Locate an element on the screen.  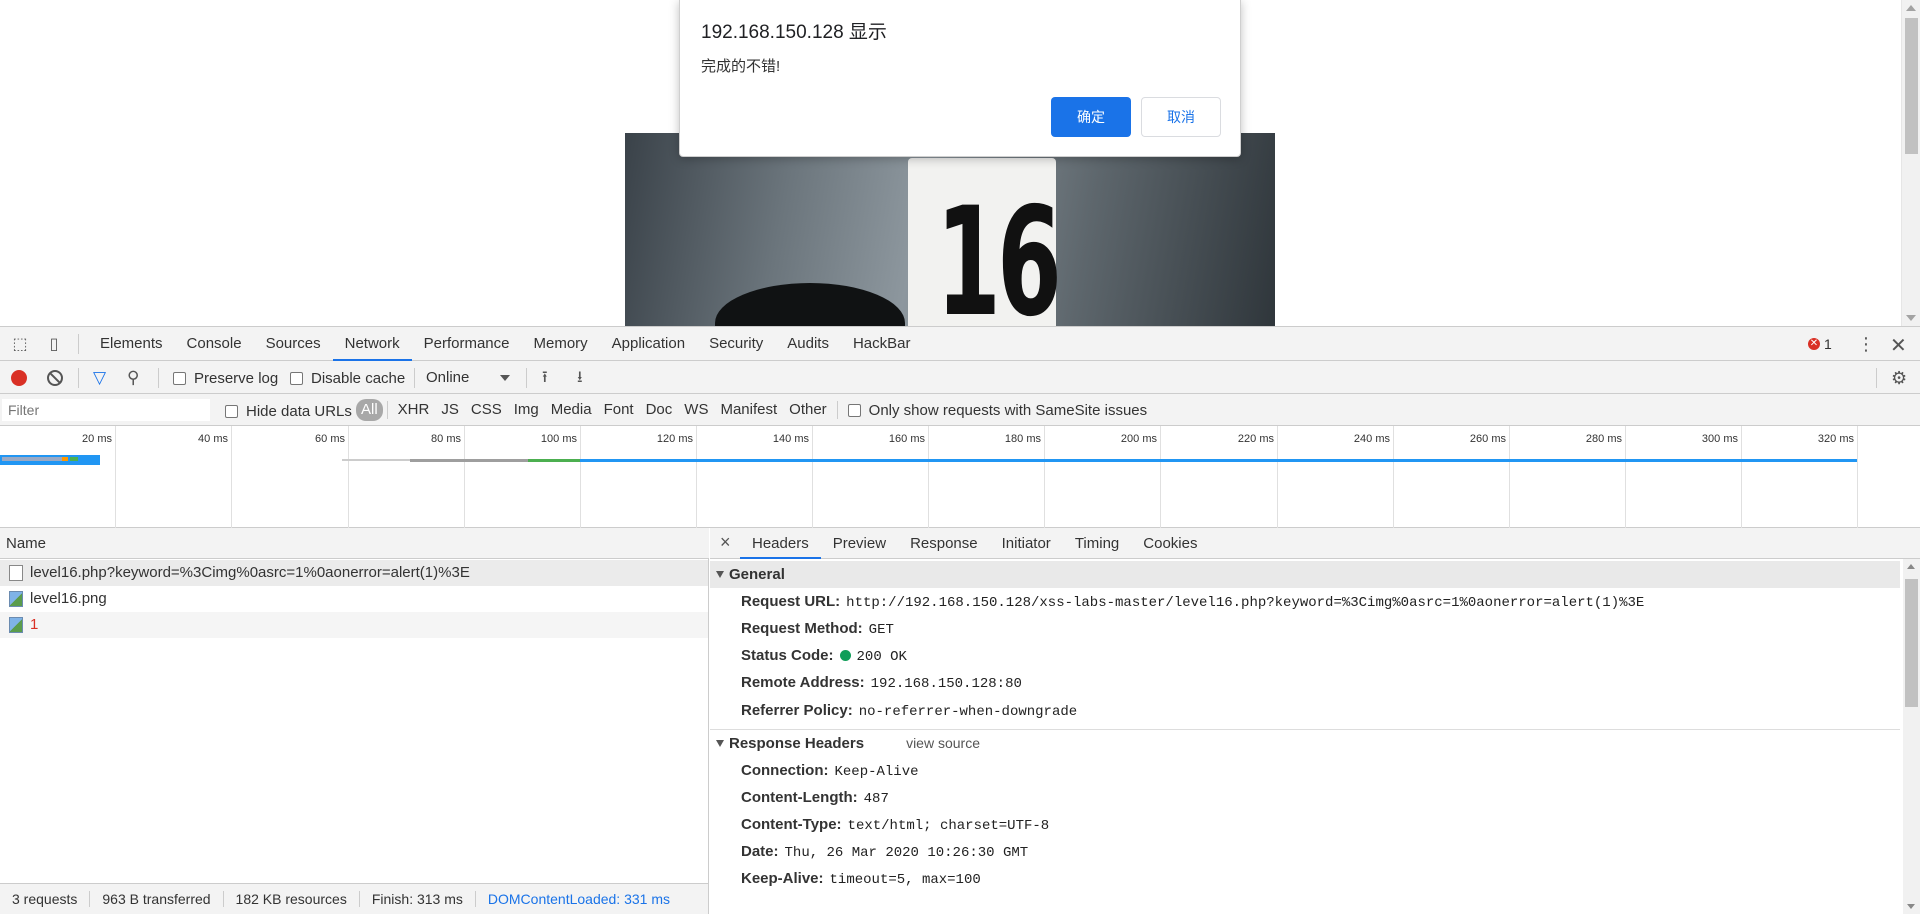
gear-icon: ⚙ is located at coordinates (1900, 378).